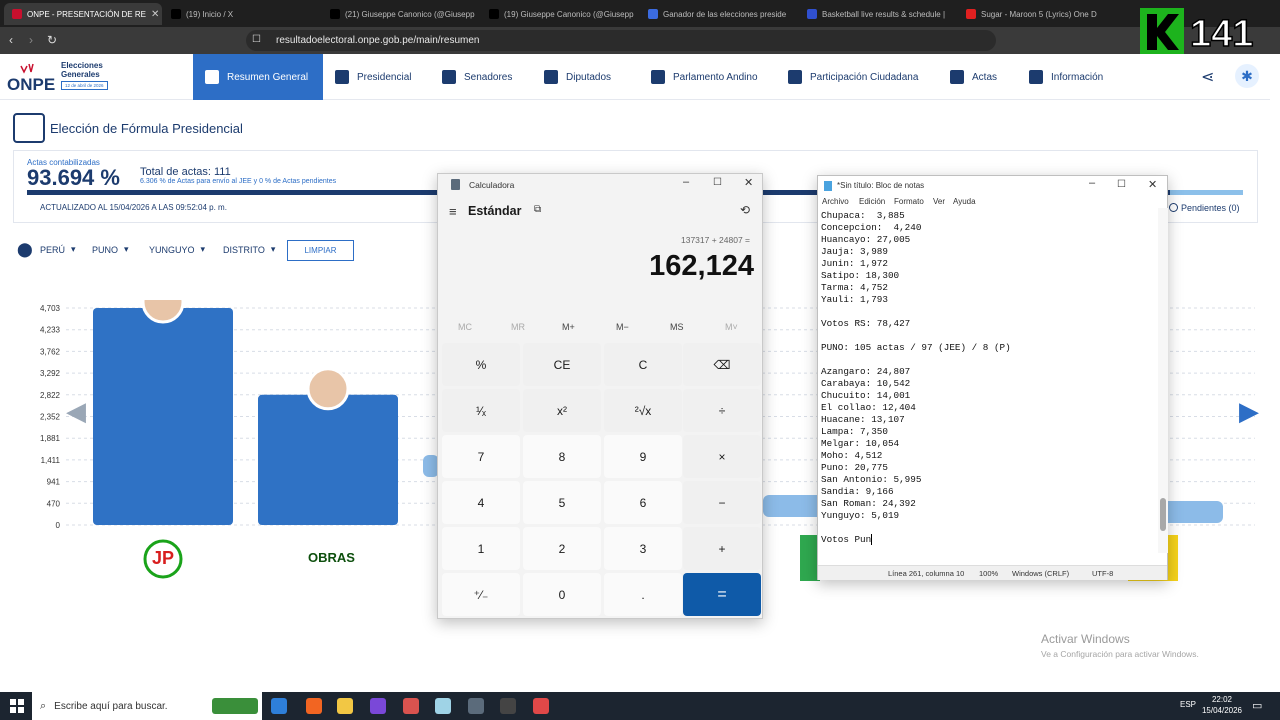 Image resolution: width=1280 pixels, height=720 pixels. What do you see at coordinates (568, 327) in the screenshot?
I see `memory-button: M+` at bounding box center [568, 327].